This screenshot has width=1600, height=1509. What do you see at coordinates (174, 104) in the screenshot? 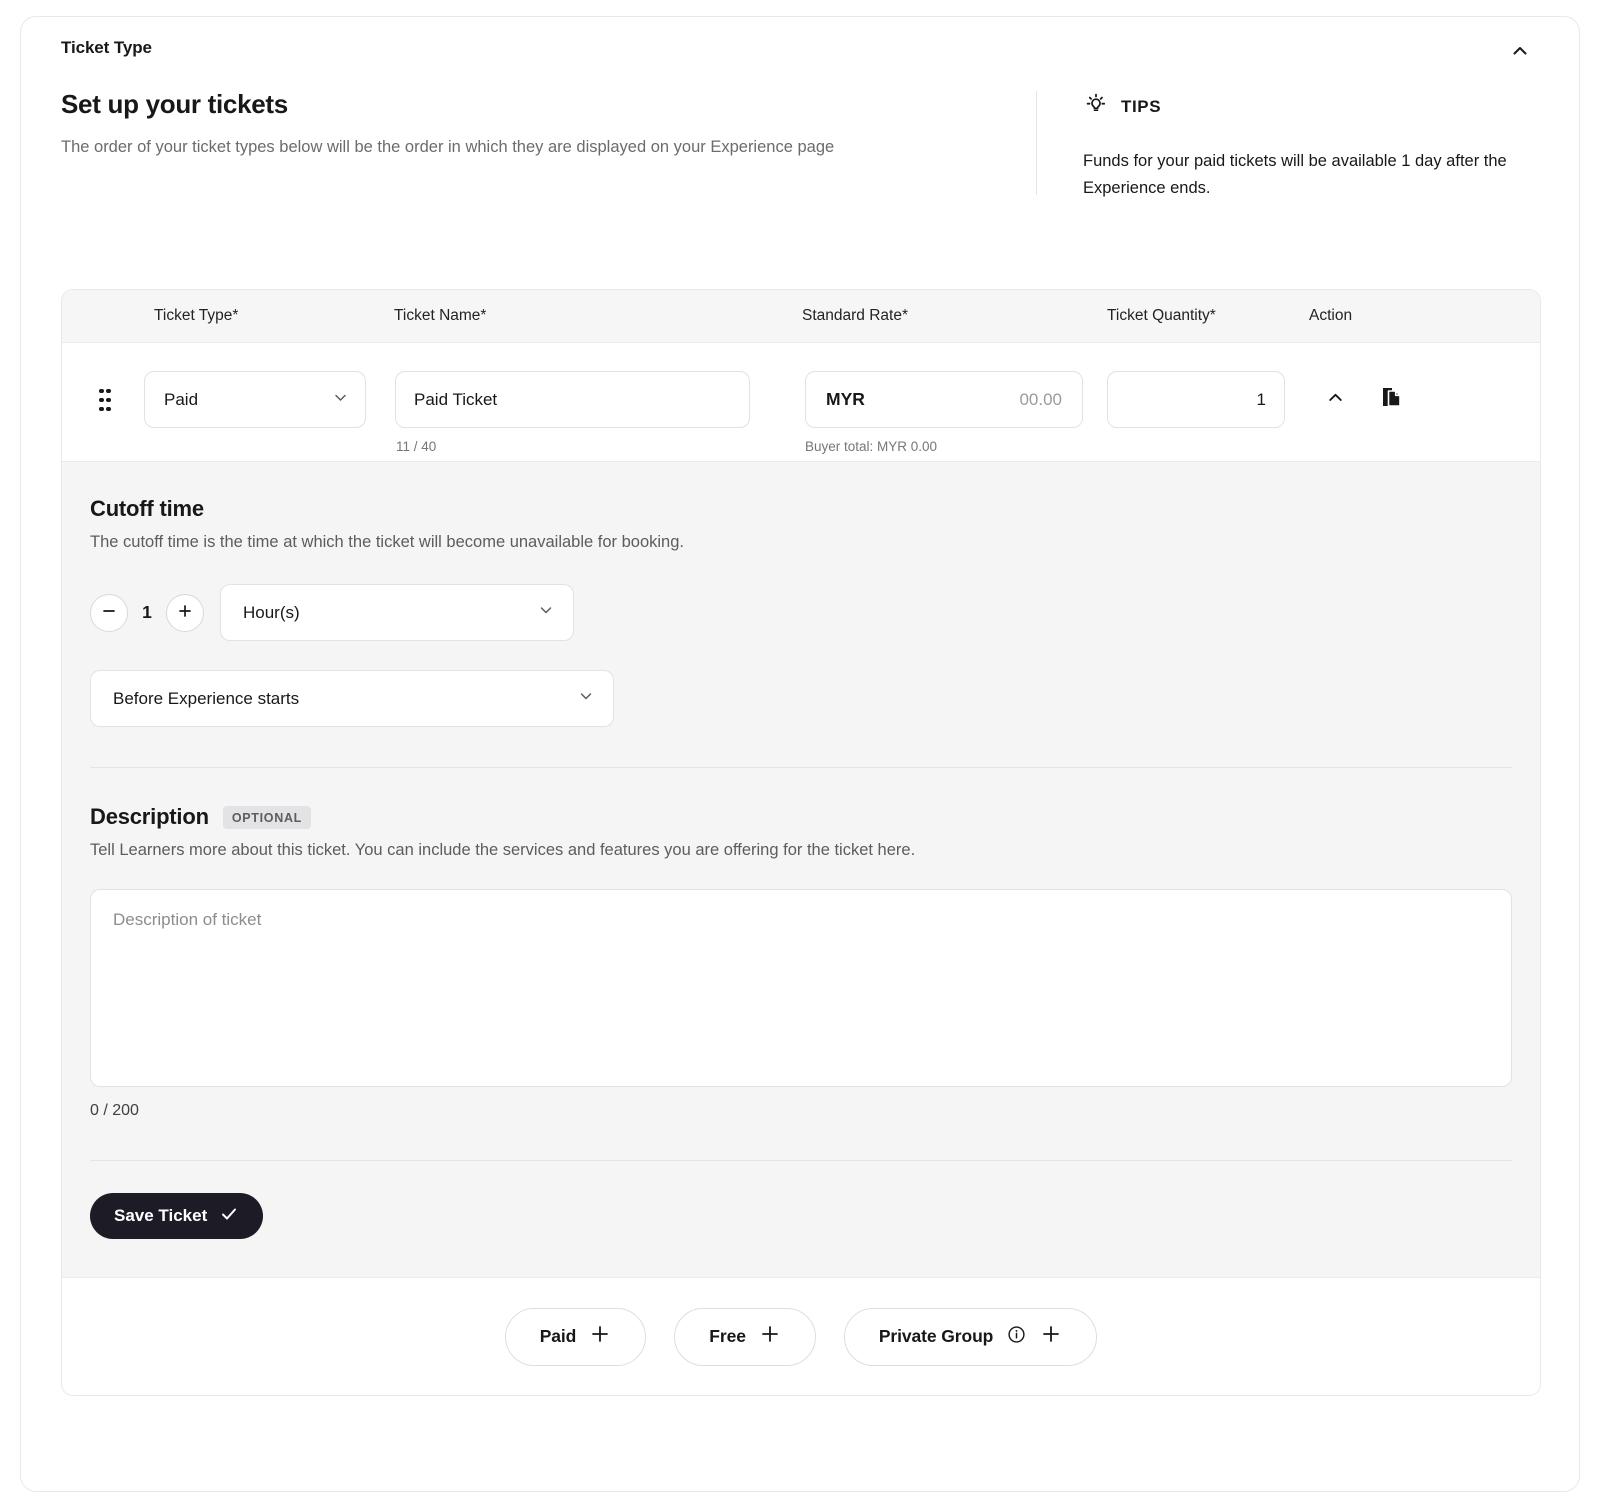
I see `page-title: Set up your tickets` at bounding box center [174, 104].